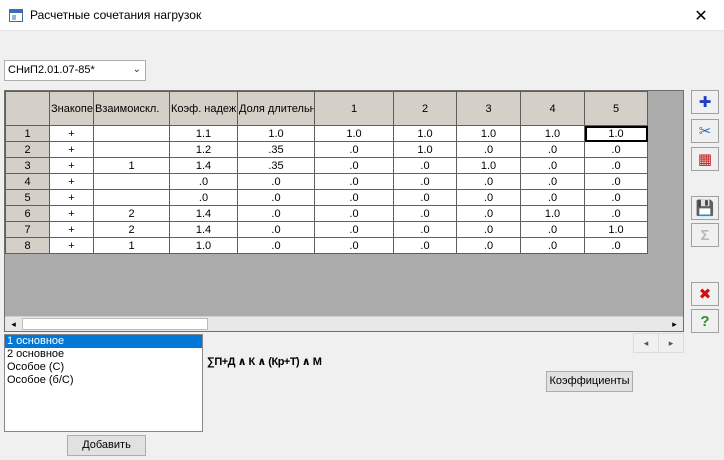 The height and width of the screenshot is (460, 724). Describe the element at coordinates (203, 133) in the screenshot. I see `grid-cell: 1.1` at that location.